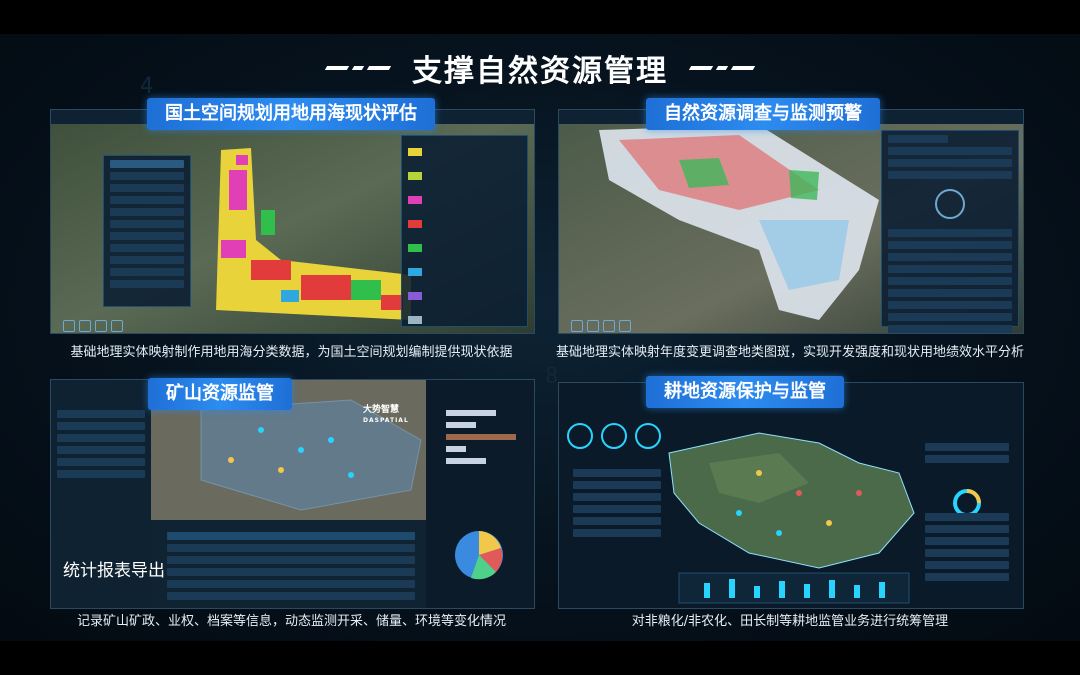 Image resolution: width=1080 pixels, height=675 pixels. I want to click on brand-logo-en: DASPATIAL, so click(386, 420).